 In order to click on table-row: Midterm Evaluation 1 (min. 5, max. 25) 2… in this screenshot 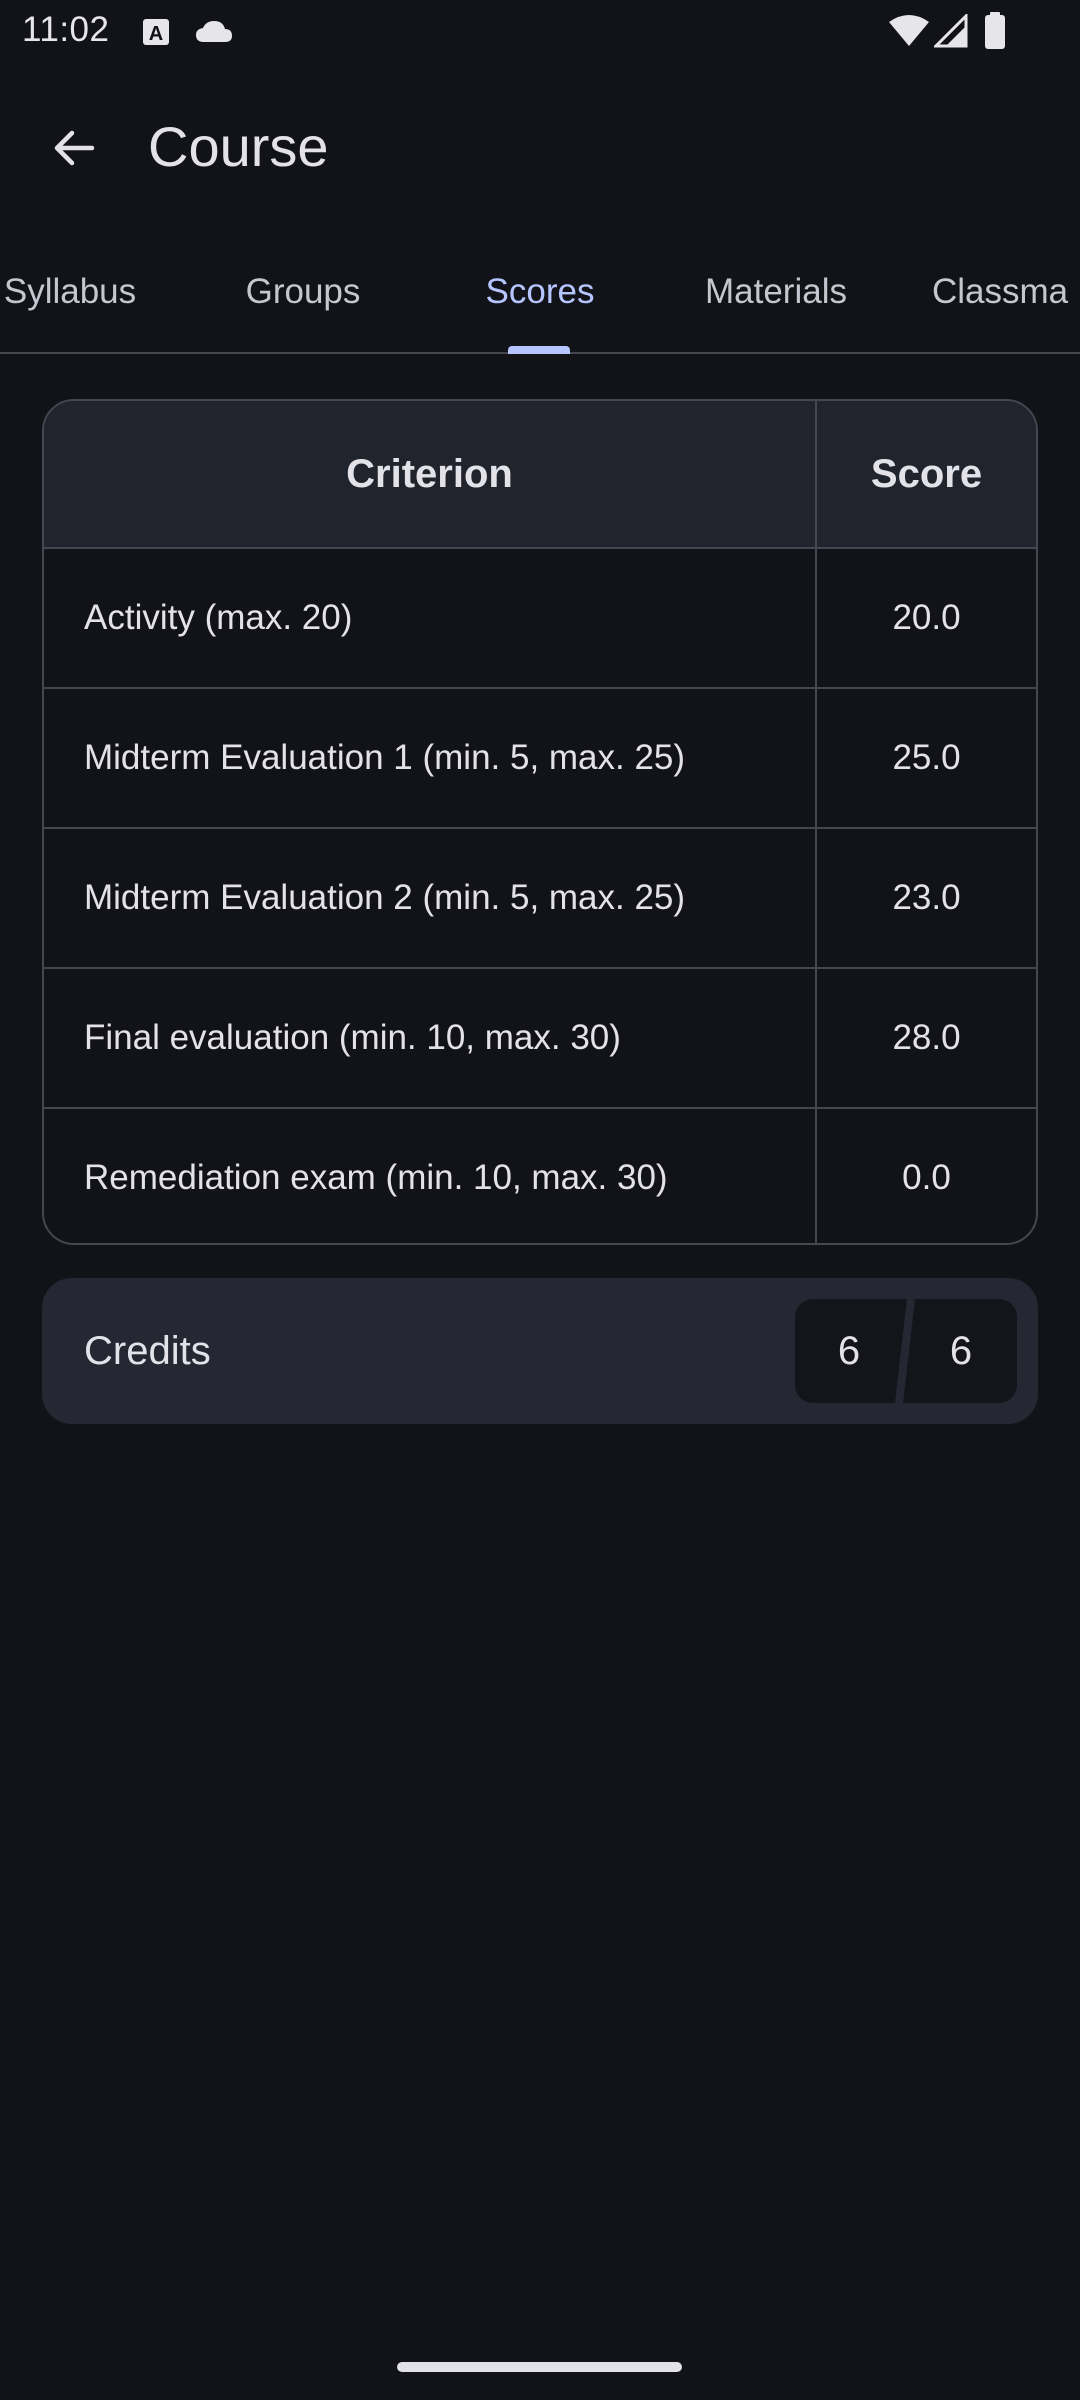, I will do `click(540, 759)`.